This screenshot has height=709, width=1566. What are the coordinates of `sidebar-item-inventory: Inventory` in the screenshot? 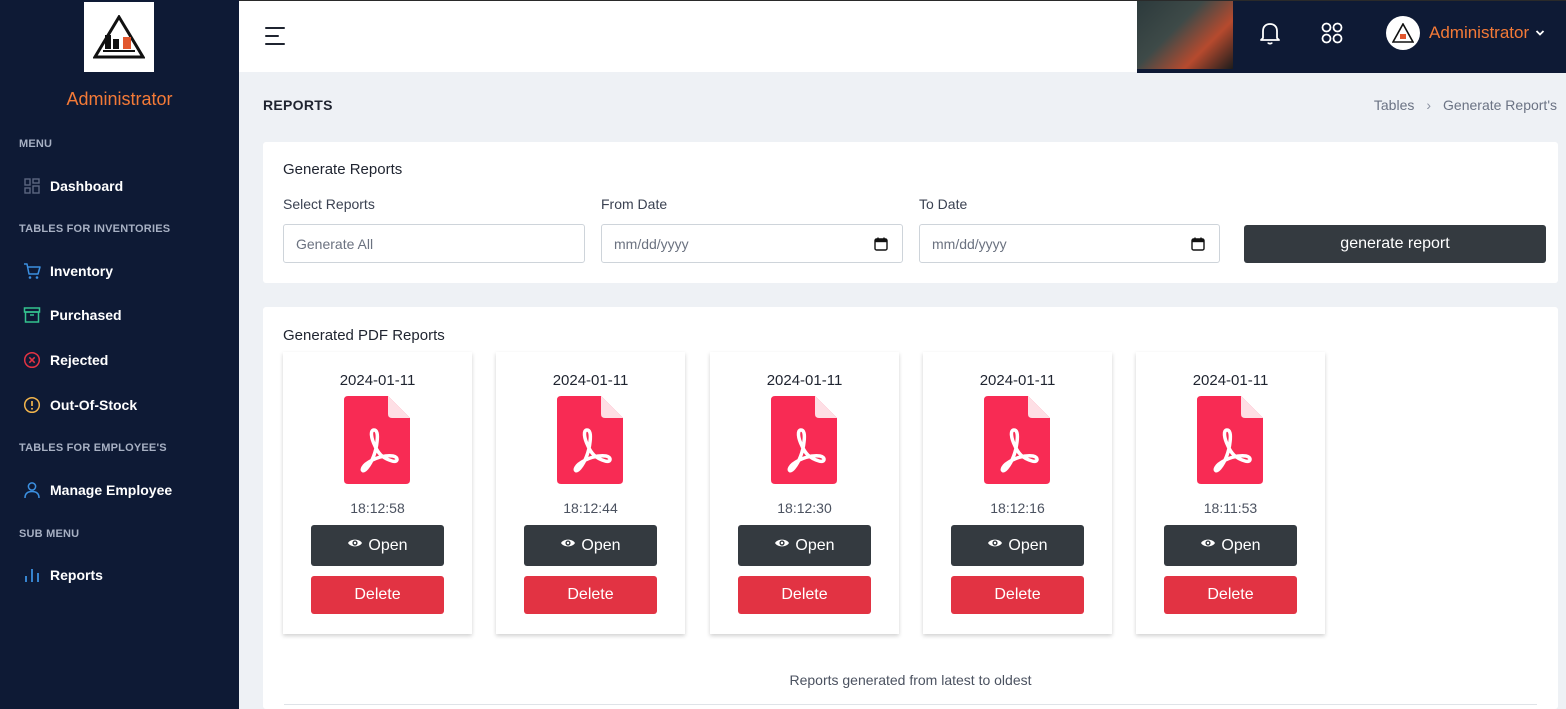 It's located at (67, 271).